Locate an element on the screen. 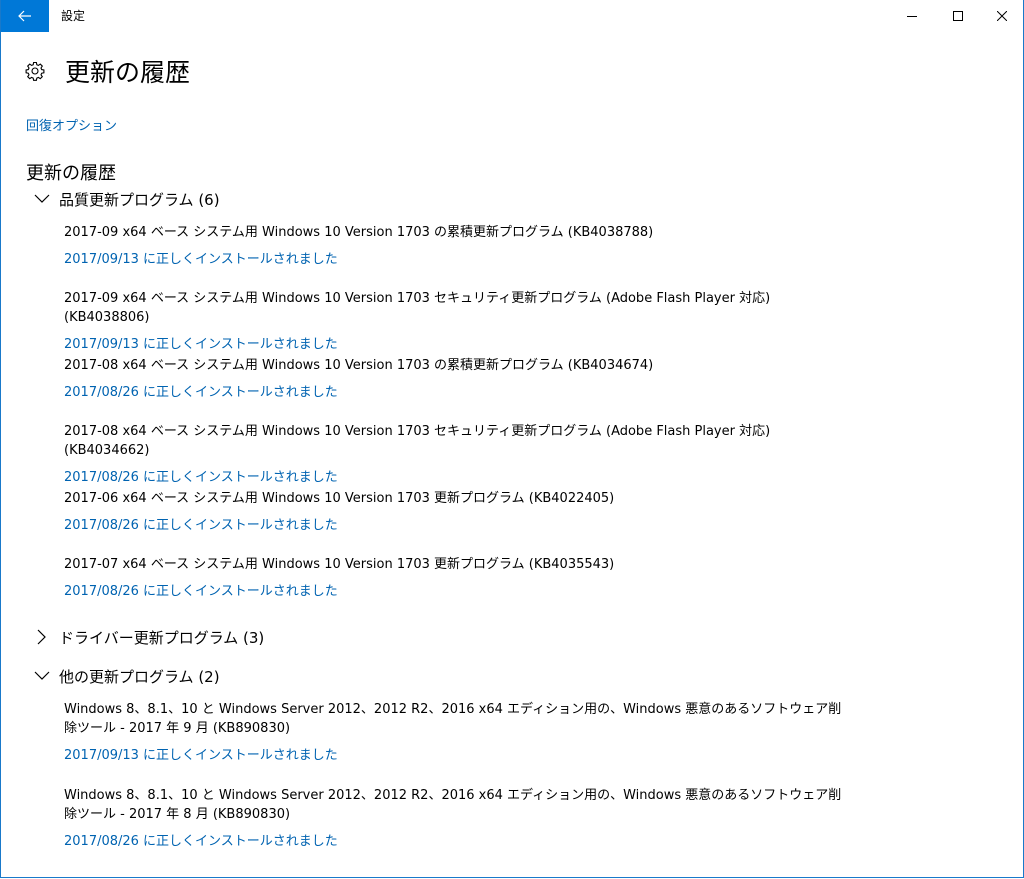  close-button is located at coordinates (1001, 16).